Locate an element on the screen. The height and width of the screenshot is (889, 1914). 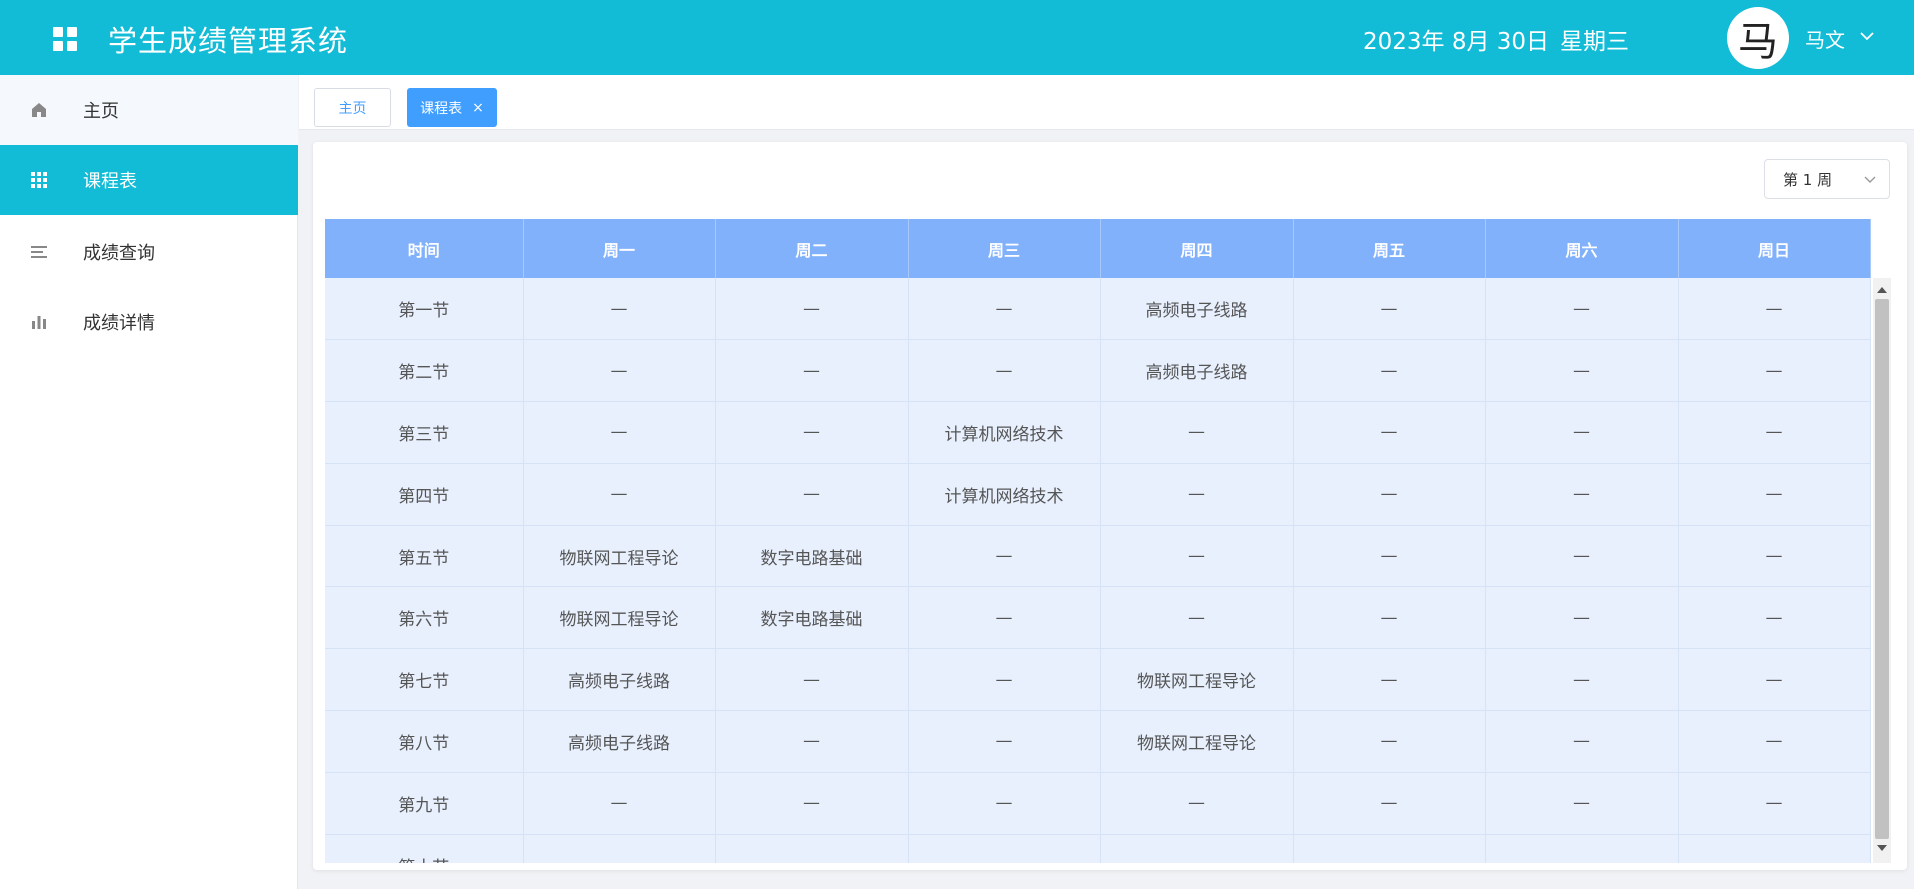
sidebar-item-grade-query: 成绩查询 is located at coordinates (149, 252).